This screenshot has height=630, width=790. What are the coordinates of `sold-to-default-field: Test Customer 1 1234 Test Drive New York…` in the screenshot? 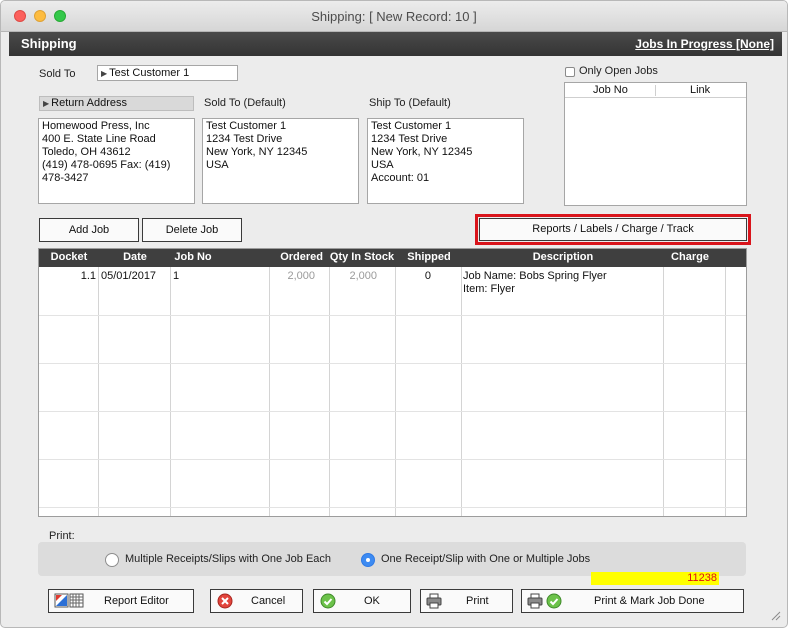 It's located at (280, 161).